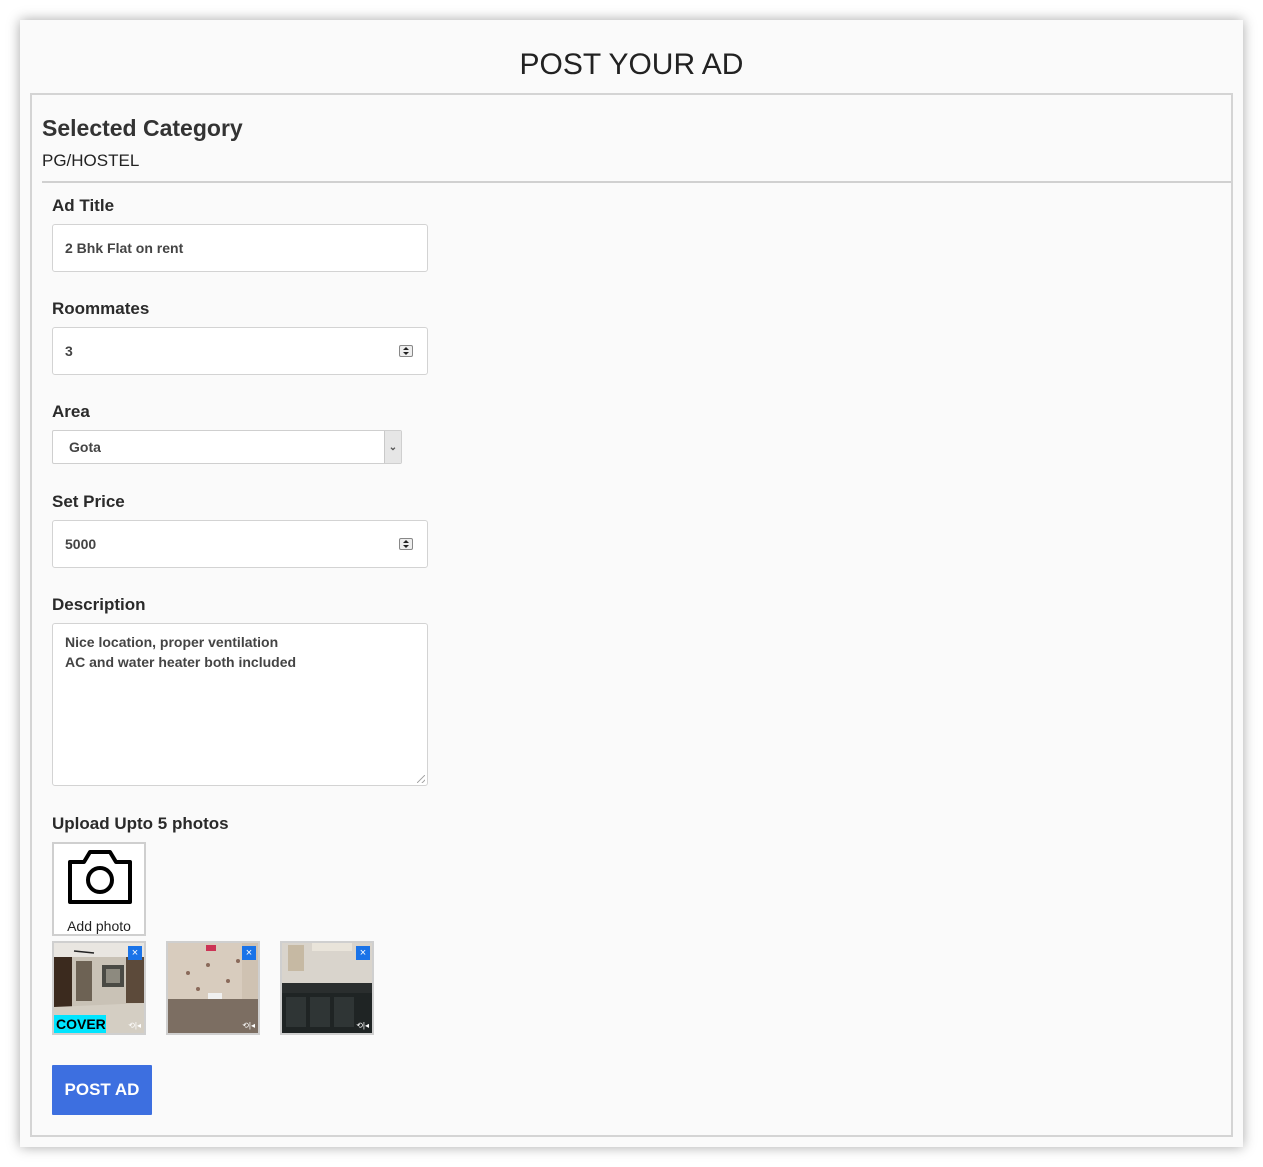 This screenshot has width=1263, height=1167. What do you see at coordinates (100, 877) in the screenshot?
I see `camera-icon` at bounding box center [100, 877].